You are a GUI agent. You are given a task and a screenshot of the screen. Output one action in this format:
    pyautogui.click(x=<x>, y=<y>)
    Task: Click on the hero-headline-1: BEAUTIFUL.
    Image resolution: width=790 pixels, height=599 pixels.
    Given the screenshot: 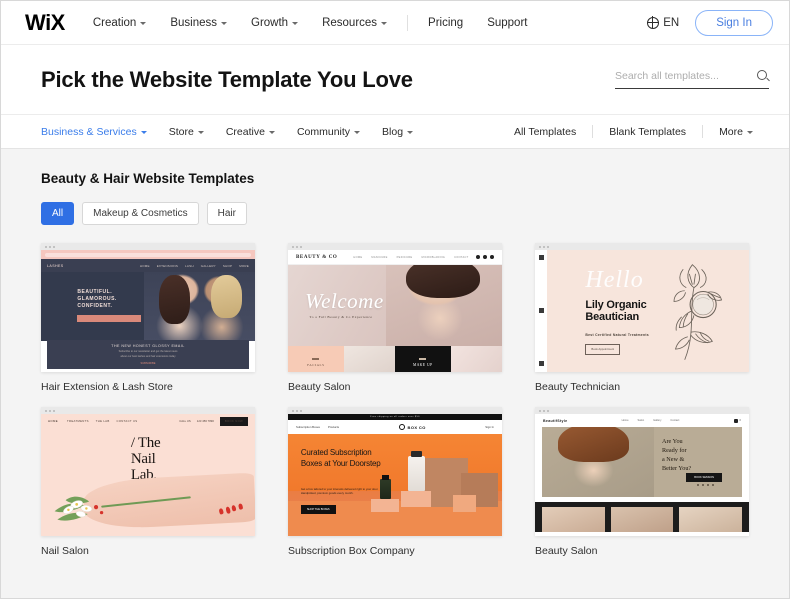 What is the action you would take?
    pyautogui.click(x=95, y=291)
    